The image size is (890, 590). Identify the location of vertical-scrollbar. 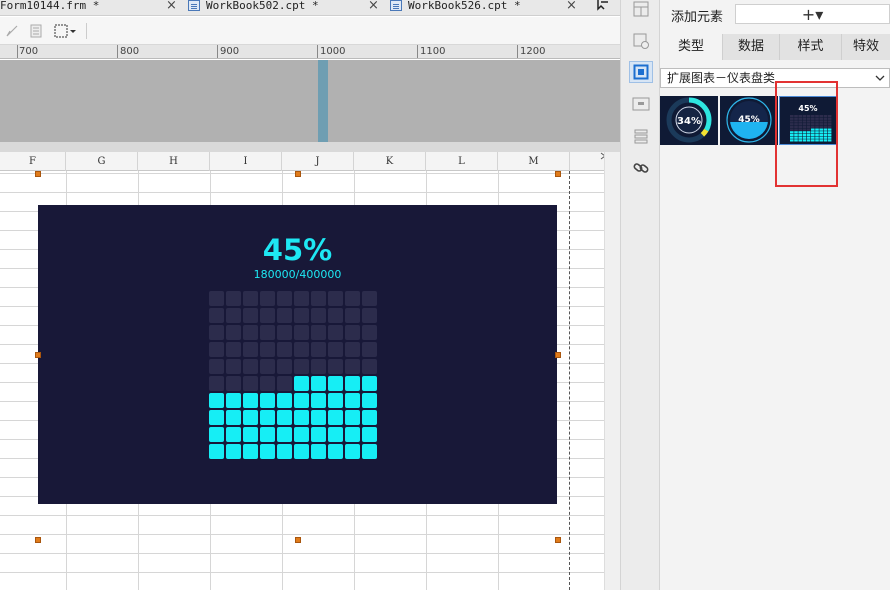
(612, 371).